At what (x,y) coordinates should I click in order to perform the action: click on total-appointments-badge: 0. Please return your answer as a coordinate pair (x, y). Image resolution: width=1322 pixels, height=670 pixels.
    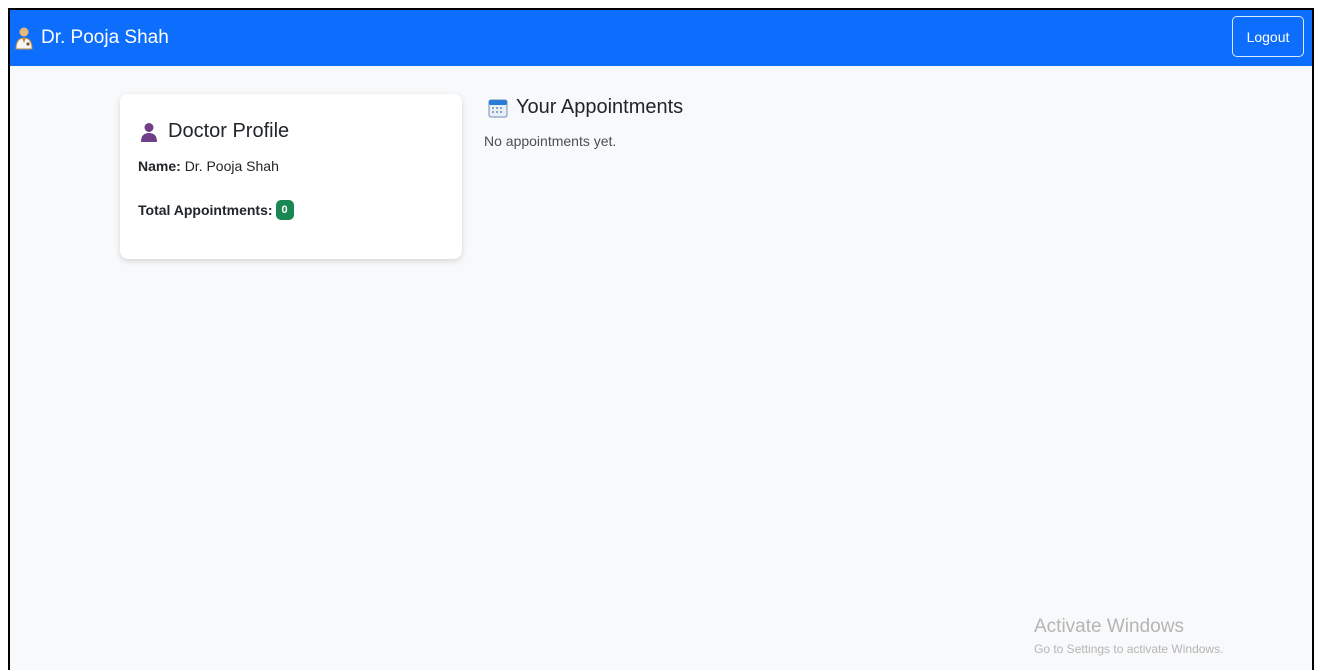
    Looking at the image, I should click on (284, 210).